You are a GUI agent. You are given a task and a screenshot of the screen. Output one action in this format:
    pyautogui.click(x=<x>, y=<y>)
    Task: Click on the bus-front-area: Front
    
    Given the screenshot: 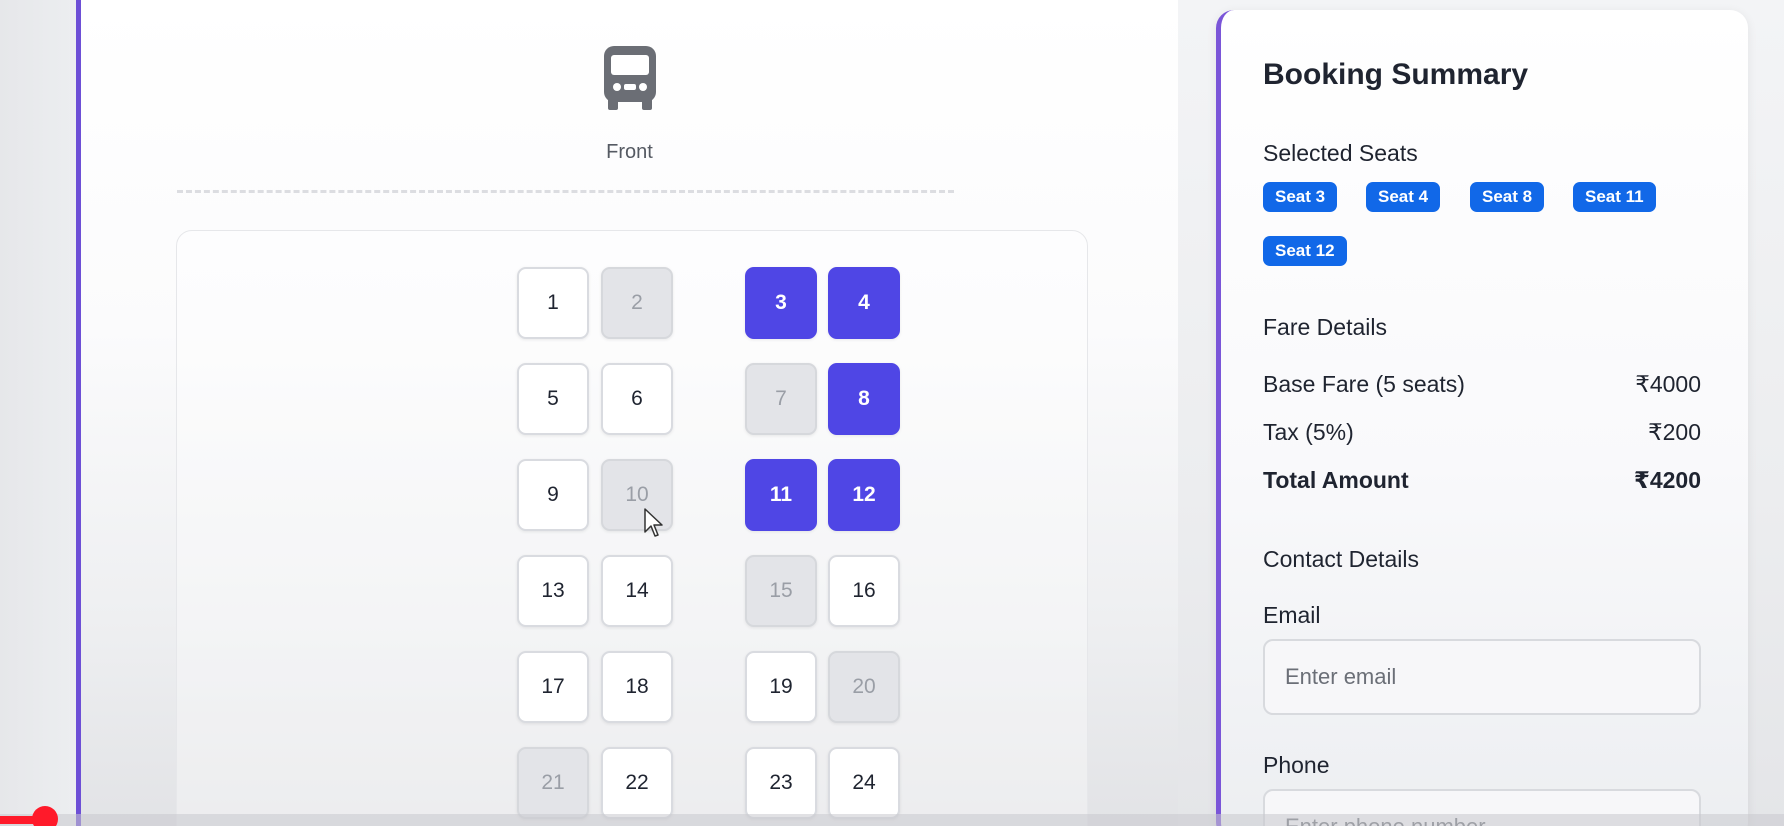 What is the action you would take?
    pyautogui.click(x=629, y=104)
    